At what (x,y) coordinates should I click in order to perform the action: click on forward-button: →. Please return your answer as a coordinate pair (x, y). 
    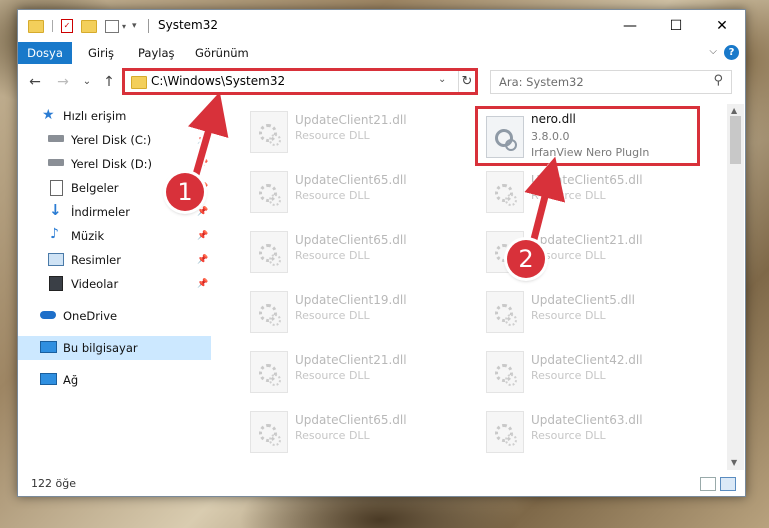
    Looking at the image, I should click on (63, 82).